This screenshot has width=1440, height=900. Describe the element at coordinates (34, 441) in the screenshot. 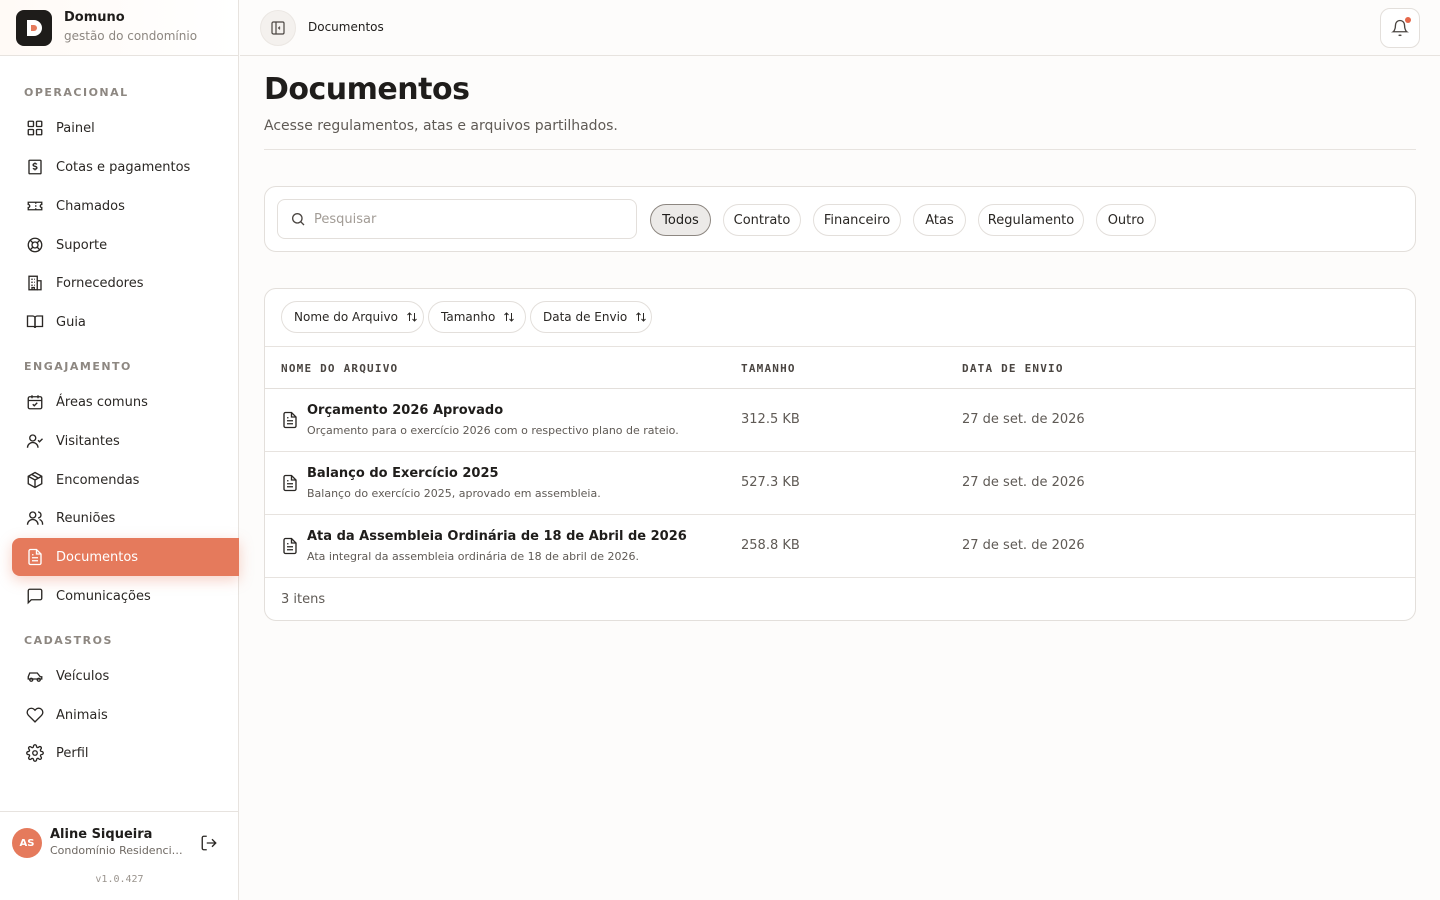

I see `user-check-icon` at that location.